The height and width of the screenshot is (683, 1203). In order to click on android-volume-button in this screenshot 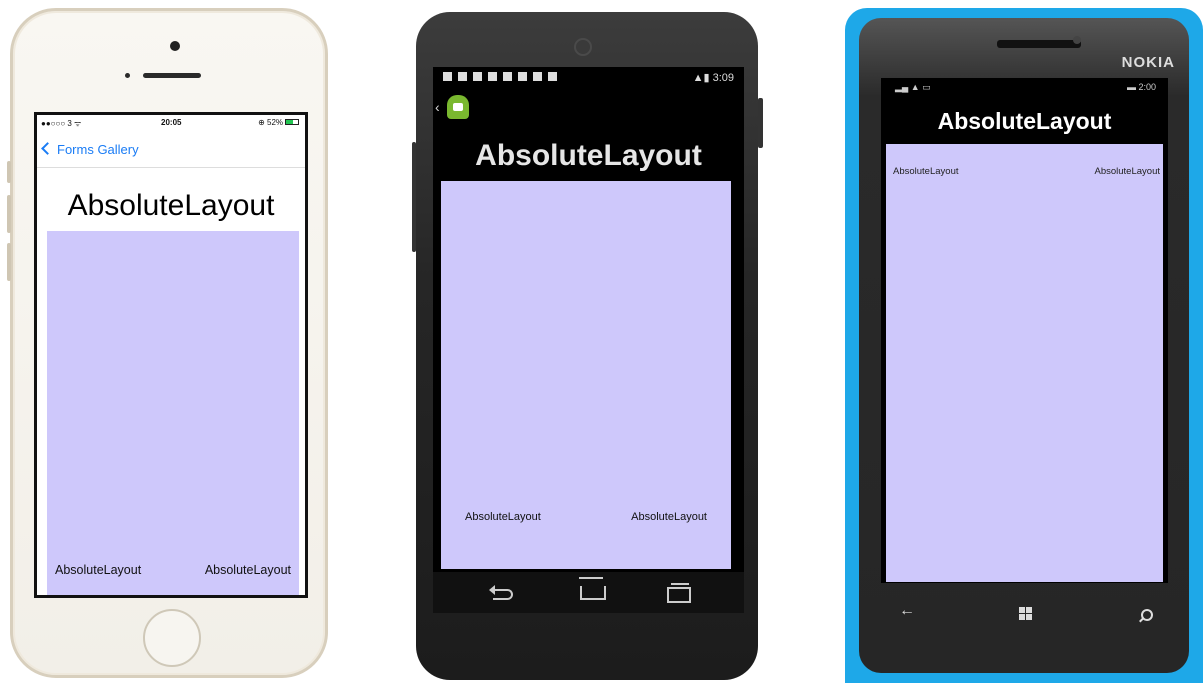, I will do `click(414, 197)`.